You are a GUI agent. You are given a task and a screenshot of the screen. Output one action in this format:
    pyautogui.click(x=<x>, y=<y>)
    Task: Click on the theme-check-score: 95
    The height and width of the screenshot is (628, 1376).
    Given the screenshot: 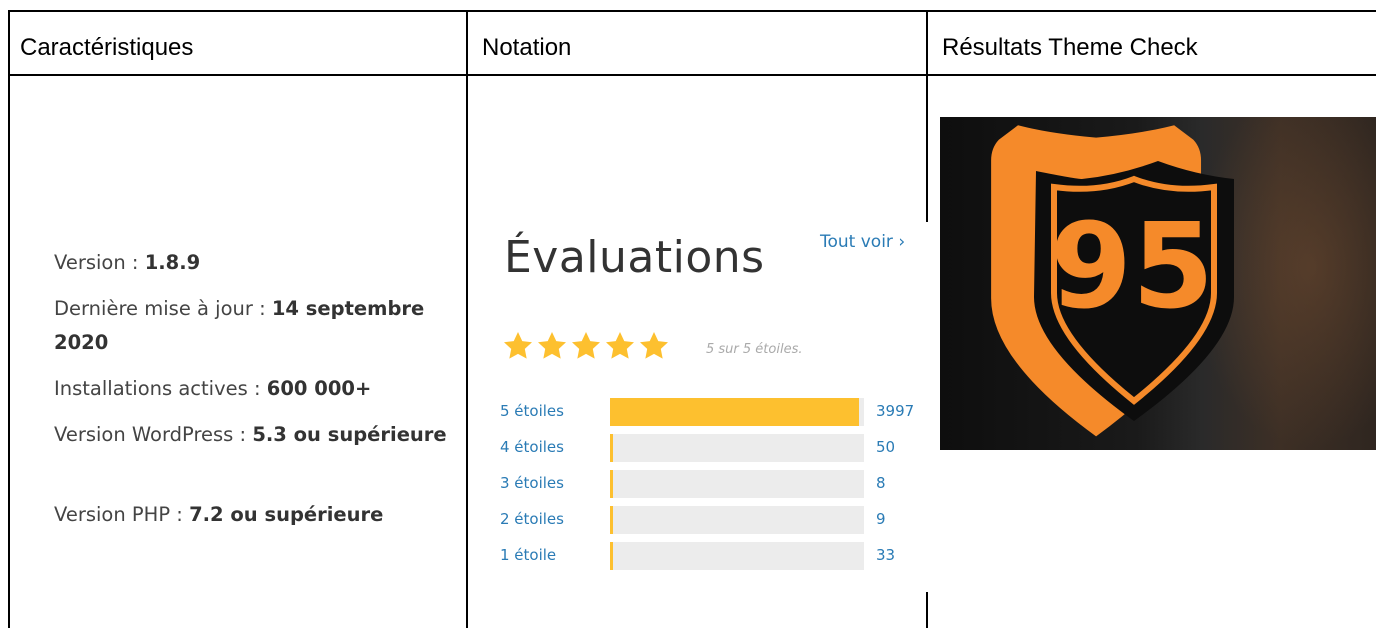 What is the action you would take?
    pyautogui.click(x=1132, y=266)
    